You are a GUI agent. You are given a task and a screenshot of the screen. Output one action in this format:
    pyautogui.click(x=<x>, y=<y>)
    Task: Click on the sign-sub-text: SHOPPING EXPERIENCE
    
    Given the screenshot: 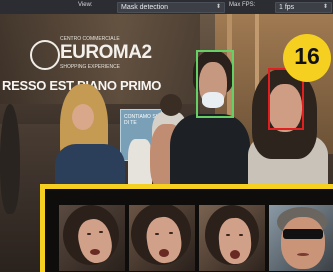 What is the action you would take?
    pyautogui.click(x=90, y=67)
    